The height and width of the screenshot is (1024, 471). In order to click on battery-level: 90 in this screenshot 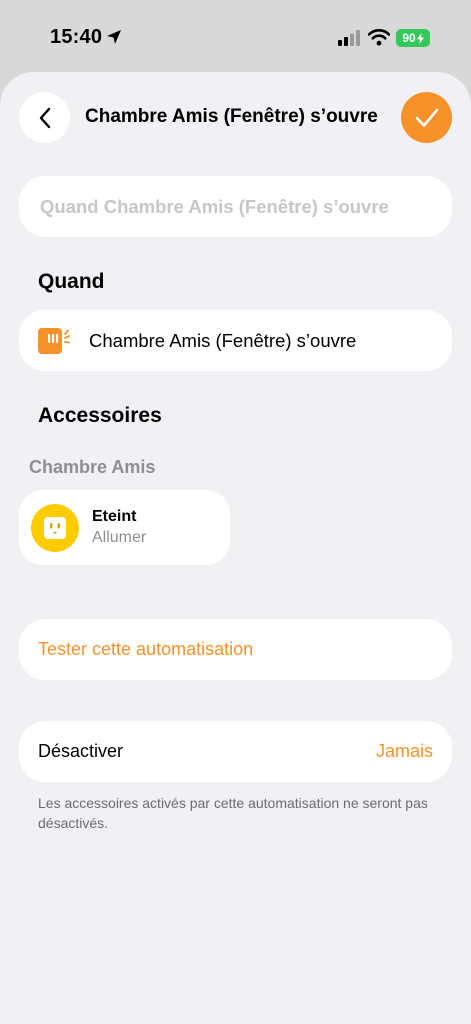, I will do `click(409, 38)`.